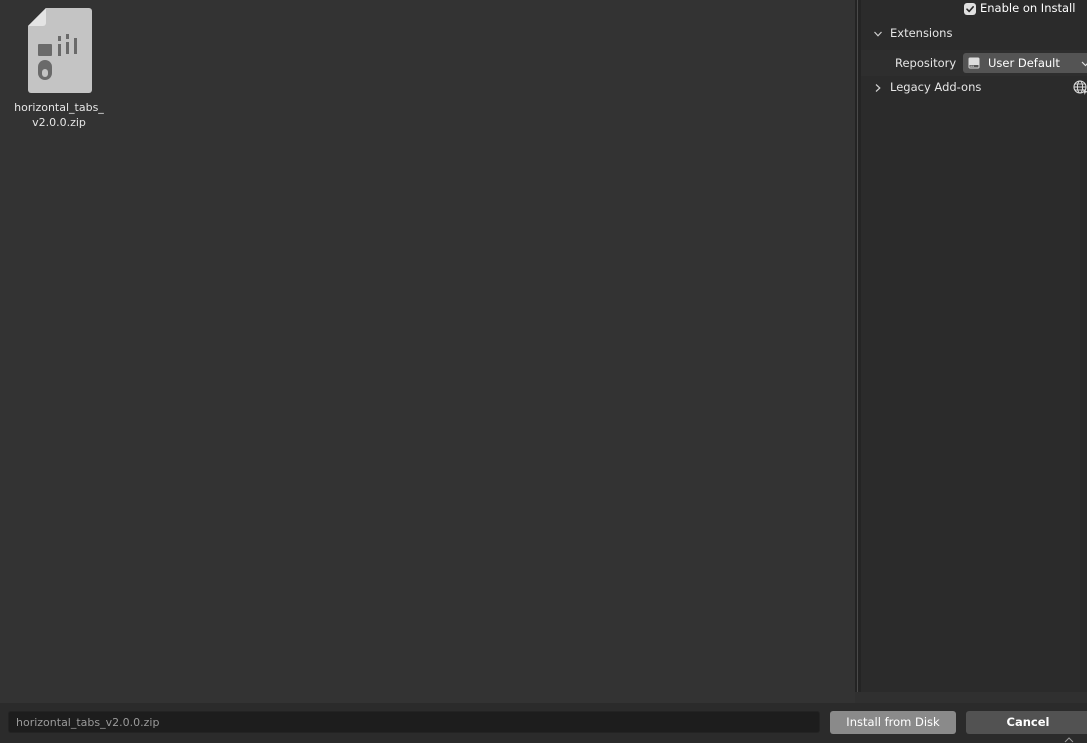 This screenshot has width=1087, height=743. What do you see at coordinates (414, 722) in the screenshot?
I see `filename-input` at bounding box center [414, 722].